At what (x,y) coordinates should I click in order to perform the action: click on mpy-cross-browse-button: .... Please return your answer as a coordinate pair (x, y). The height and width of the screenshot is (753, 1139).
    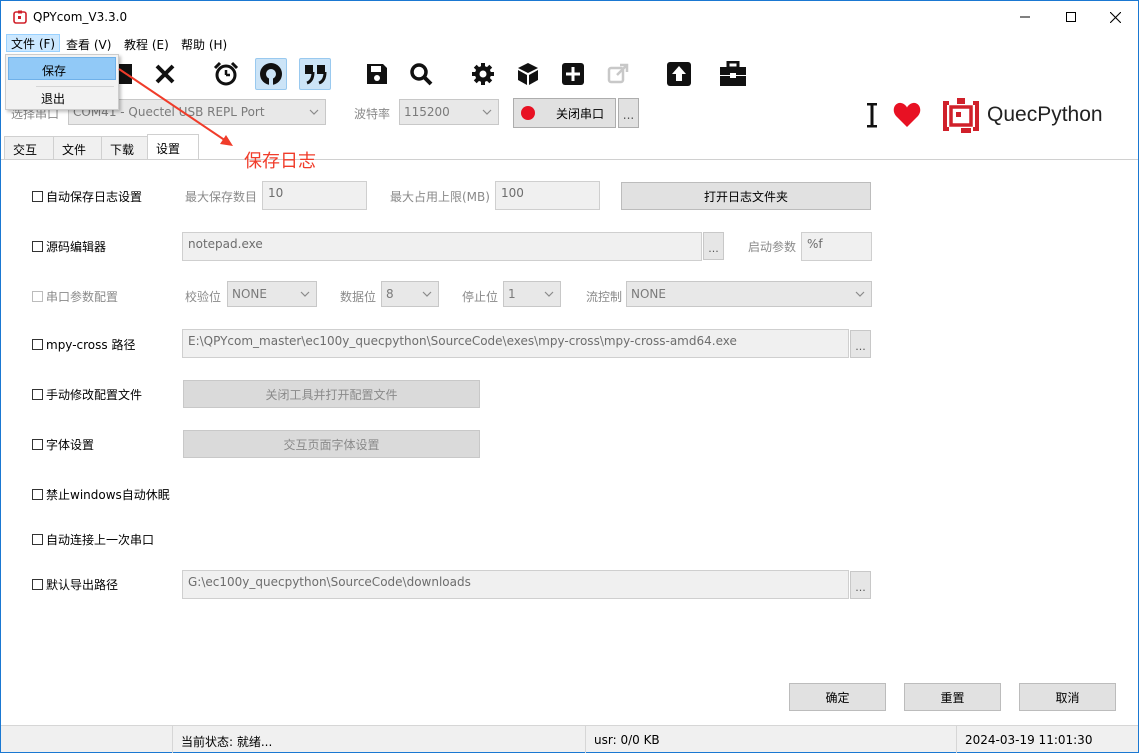
    Looking at the image, I should click on (860, 344).